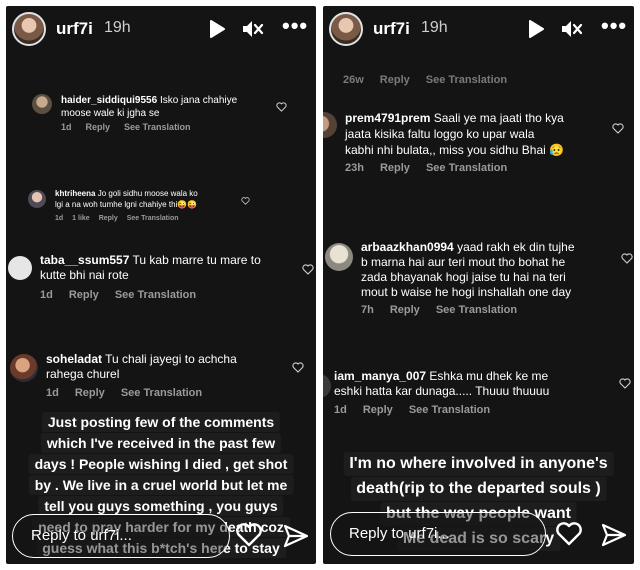 This screenshot has height=570, width=640. I want to click on caption-line: by . We live in a cruel world but let me, so click(161, 485).